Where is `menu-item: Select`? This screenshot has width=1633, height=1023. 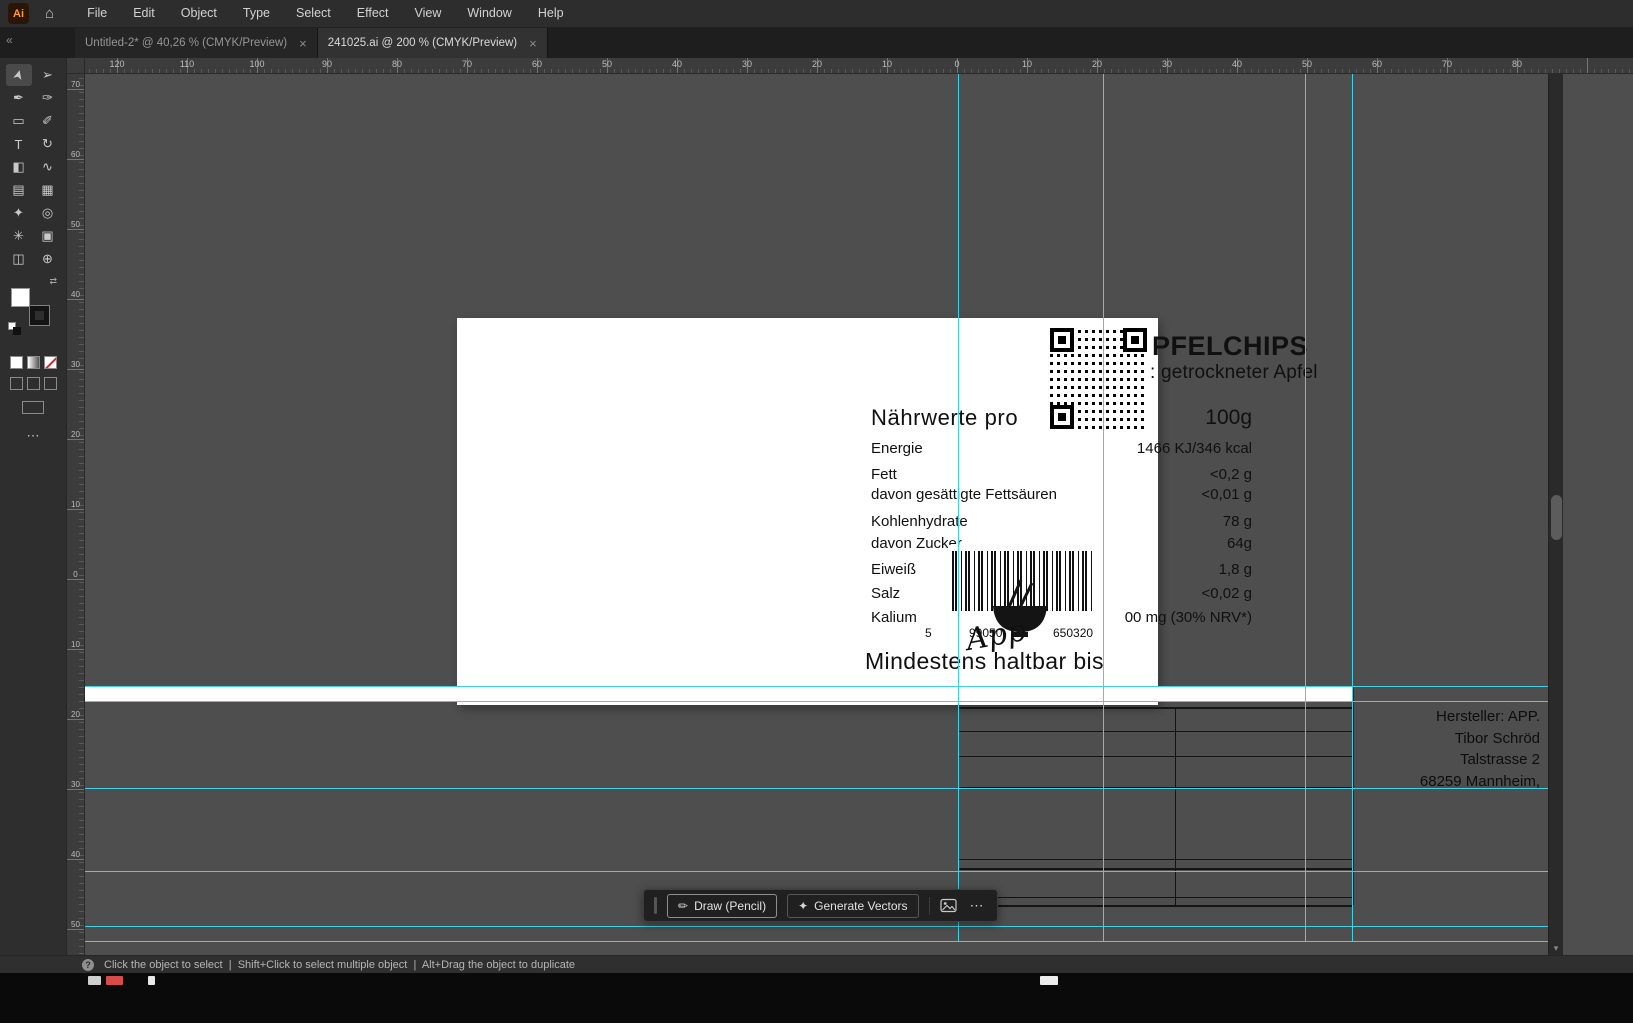
menu-item: Select is located at coordinates (313, 13).